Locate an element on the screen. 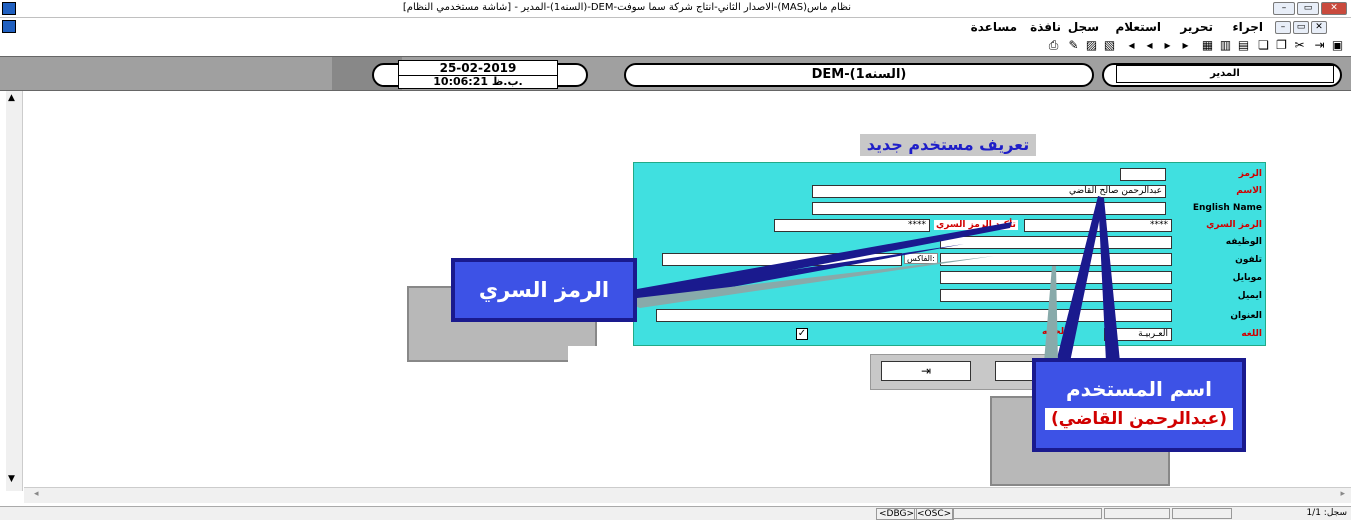 The height and width of the screenshot is (520, 1351). osc-indicator: <OSC> is located at coordinates (934, 514).